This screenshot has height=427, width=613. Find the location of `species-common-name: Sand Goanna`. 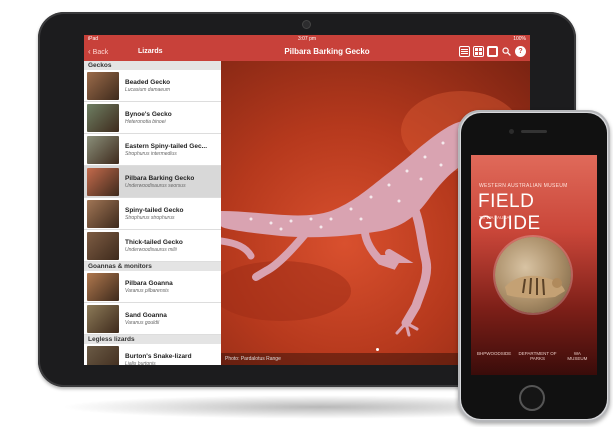

species-common-name: Sand Goanna is located at coordinates (146, 315).